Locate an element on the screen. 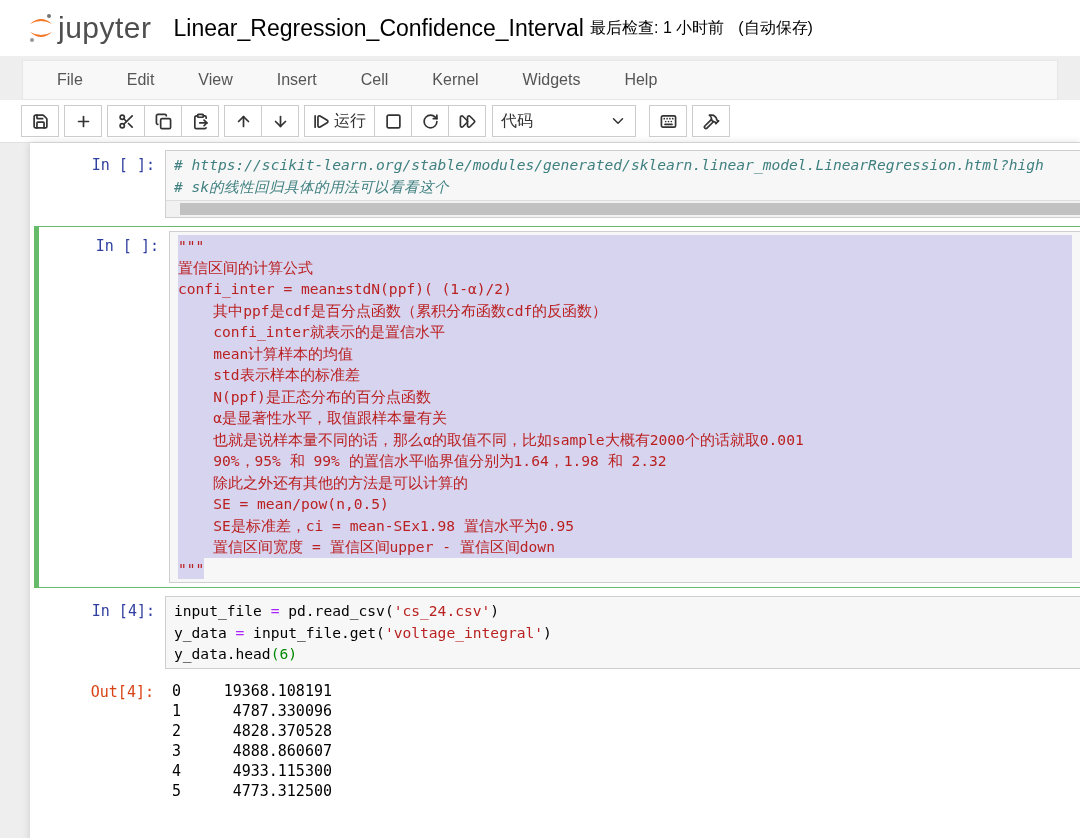 Image resolution: width=1080 pixels, height=838 pixels. copy-icon is located at coordinates (163, 121).